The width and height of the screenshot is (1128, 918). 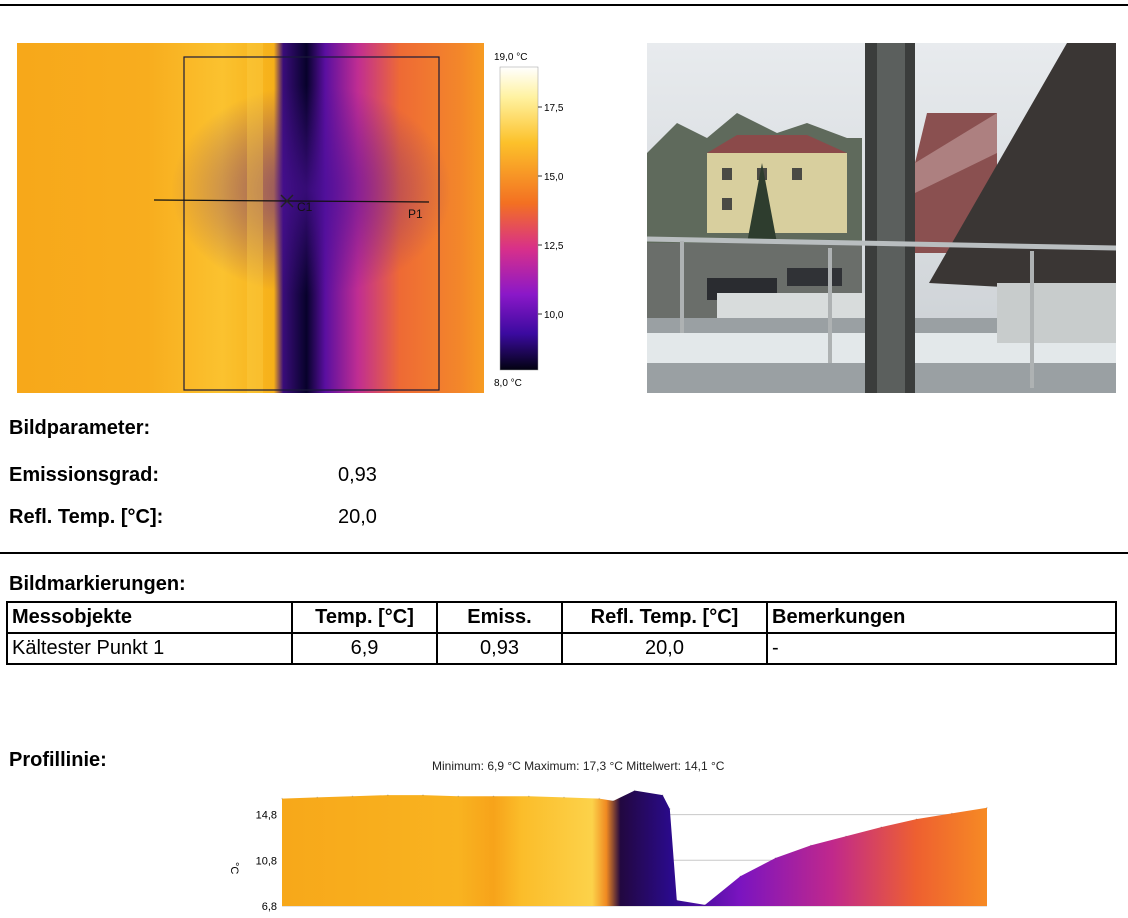 What do you see at coordinates (269, 907) in the screenshot?
I see `y-tick-label: 6,8` at bounding box center [269, 907].